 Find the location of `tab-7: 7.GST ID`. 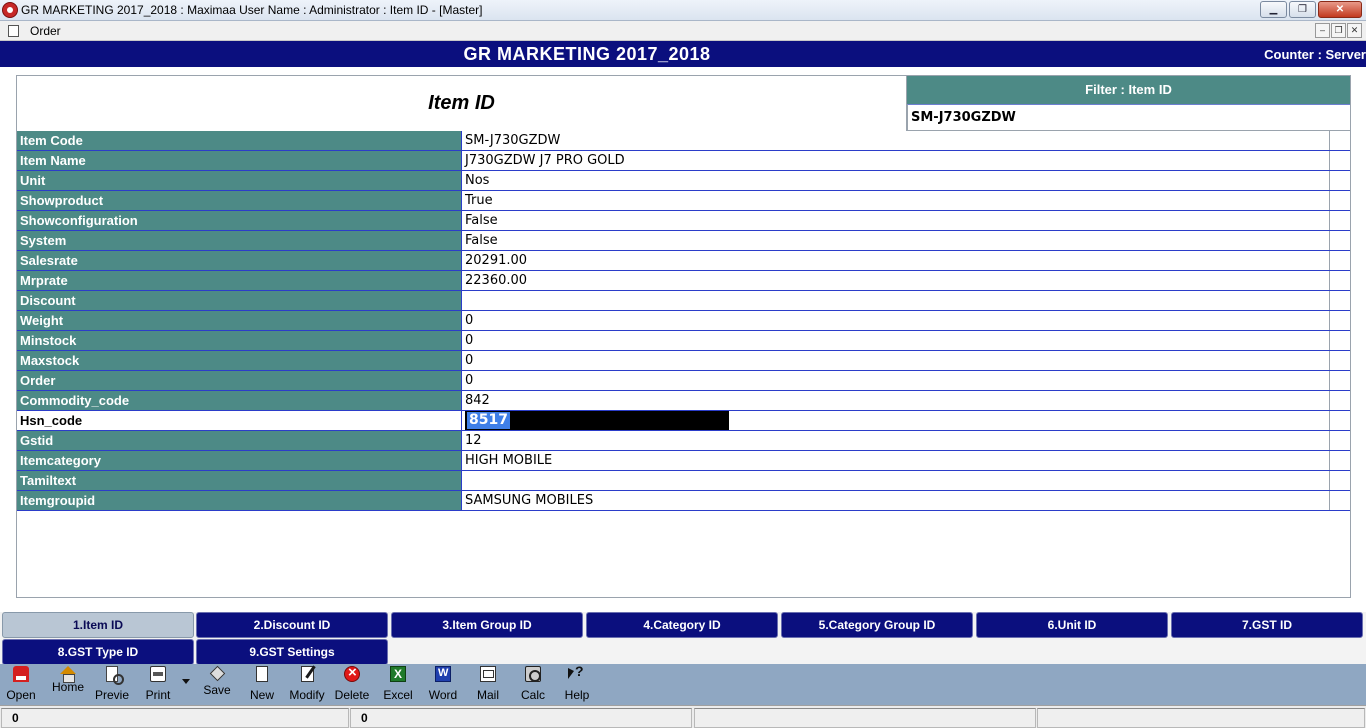

tab-7: 7.GST ID is located at coordinates (1267, 625).